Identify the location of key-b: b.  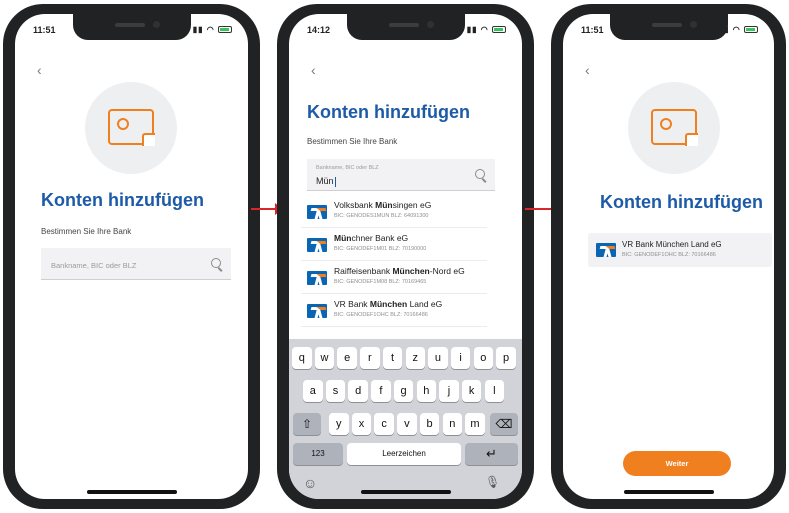
(429, 424).